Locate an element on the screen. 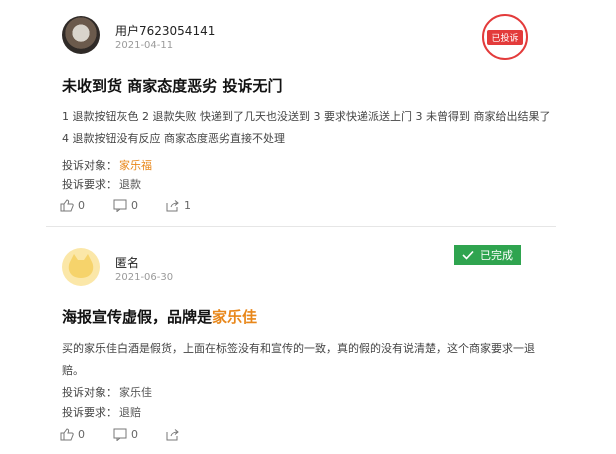 This screenshot has height=454, width=616. complaint-request-value: 退款 is located at coordinates (130, 184).